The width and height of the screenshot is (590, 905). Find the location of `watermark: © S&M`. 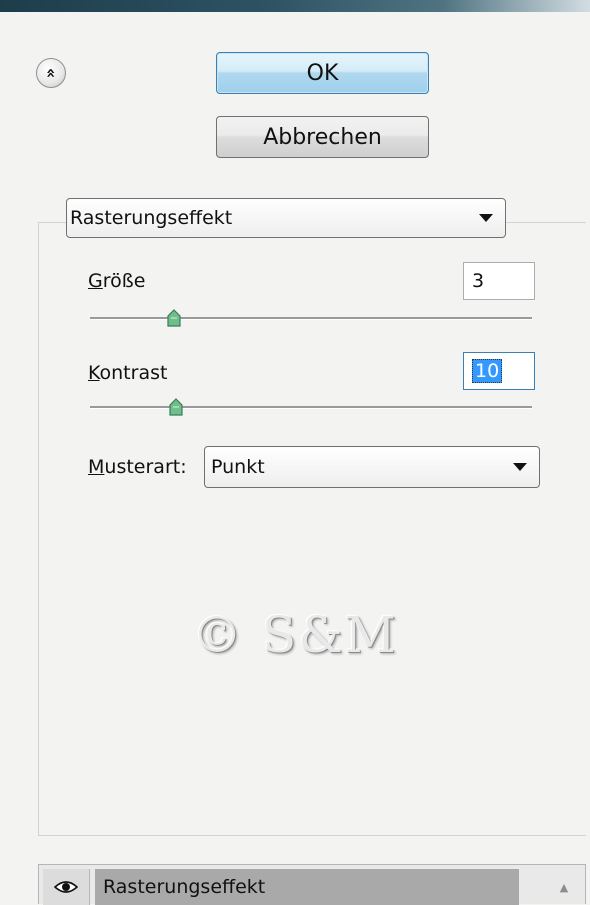

watermark: © S&M is located at coordinates (295, 635).